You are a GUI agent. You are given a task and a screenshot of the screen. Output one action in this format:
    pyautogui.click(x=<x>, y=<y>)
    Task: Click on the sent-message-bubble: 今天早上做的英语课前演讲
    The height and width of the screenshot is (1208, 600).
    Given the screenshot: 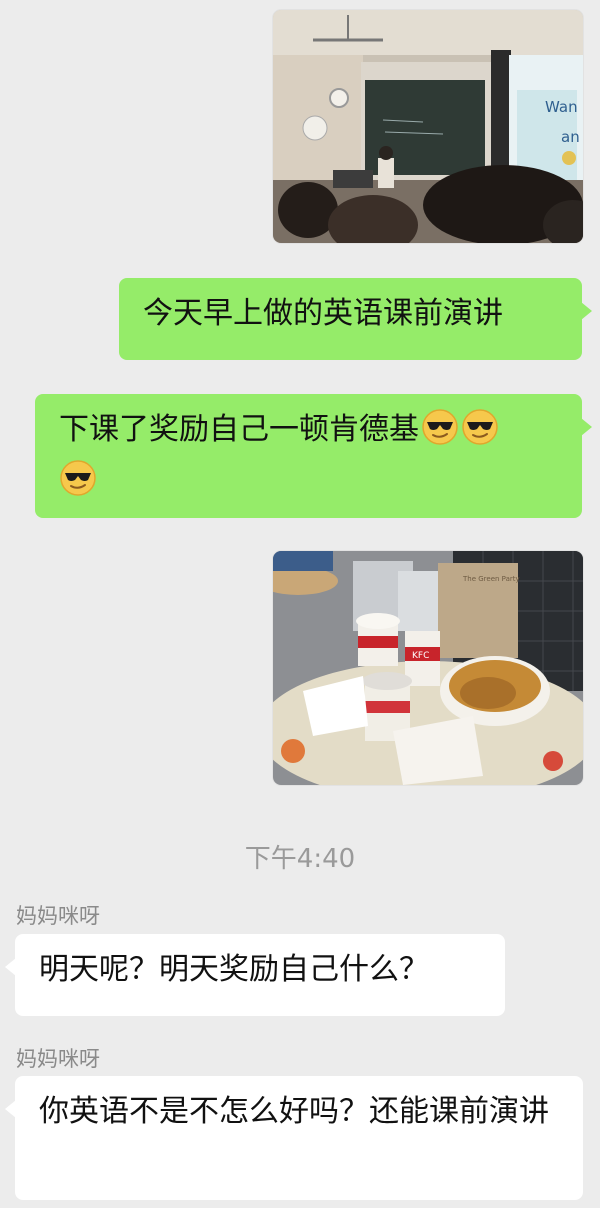 What is the action you would take?
    pyautogui.click(x=355, y=319)
    